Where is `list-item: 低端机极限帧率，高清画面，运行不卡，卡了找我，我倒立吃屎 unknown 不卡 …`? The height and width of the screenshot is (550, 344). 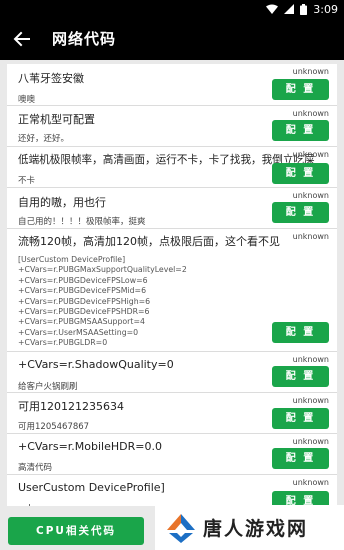
list-item: 低端机极限帧率，高清画面，运行不卡，卡了找我，我倒立吃屎 unknown 不卡 … is located at coordinates (172, 167).